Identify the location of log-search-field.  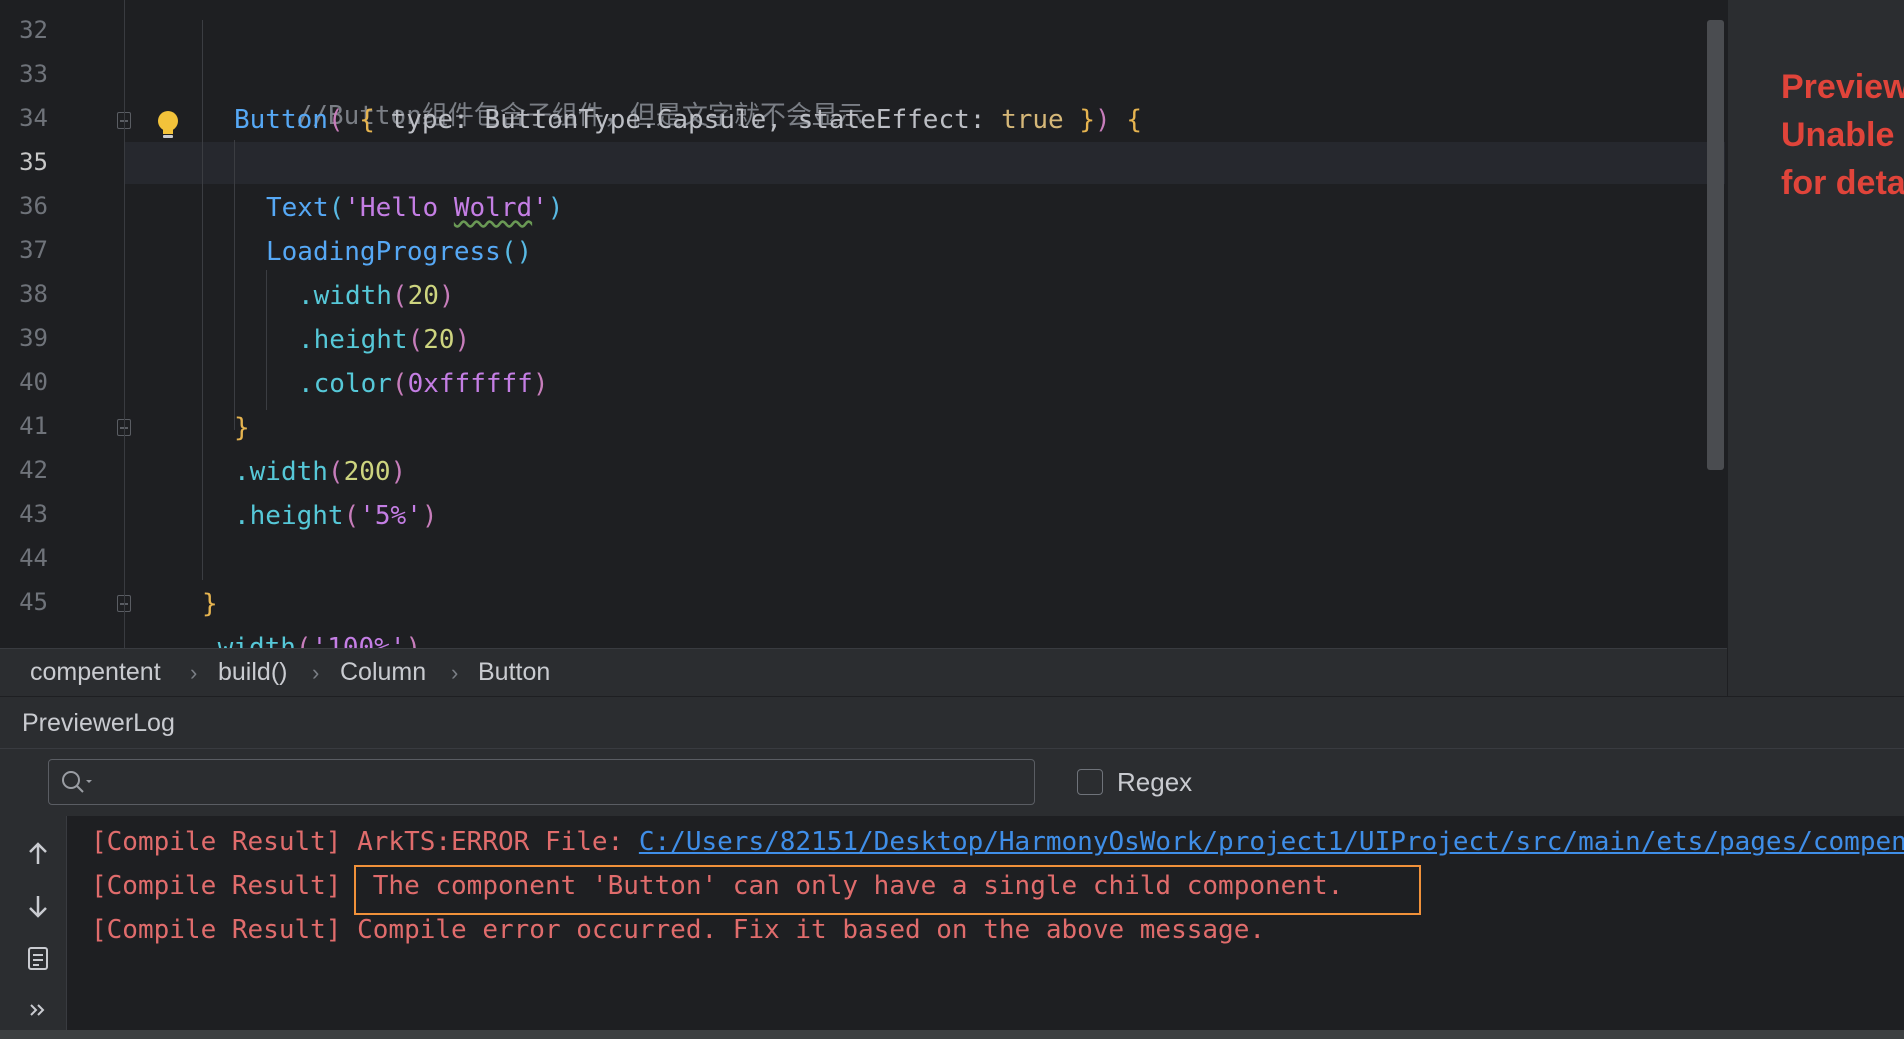
(541, 782).